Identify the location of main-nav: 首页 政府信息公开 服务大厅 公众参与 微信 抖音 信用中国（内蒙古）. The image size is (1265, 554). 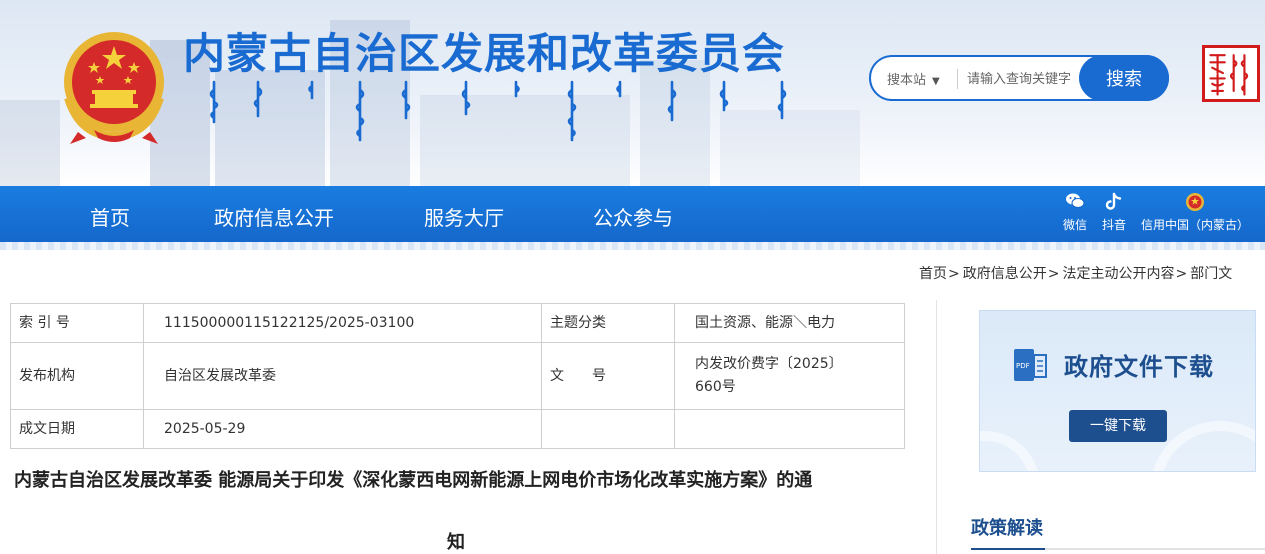
(632, 214).